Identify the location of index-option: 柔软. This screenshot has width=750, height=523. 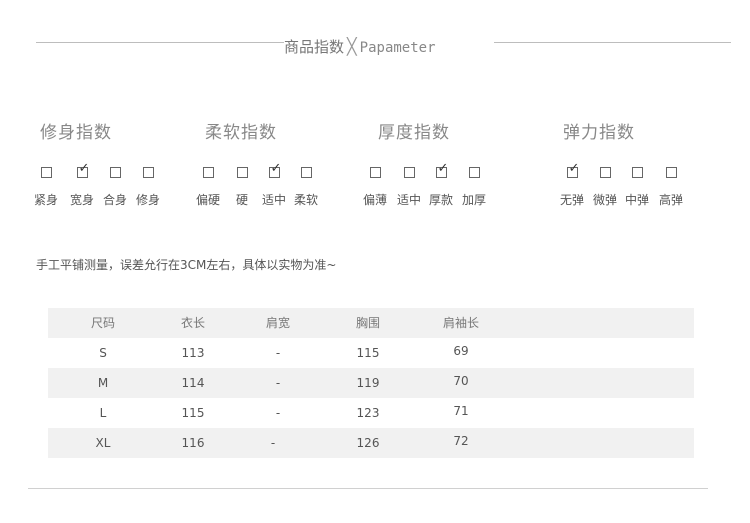
(306, 187).